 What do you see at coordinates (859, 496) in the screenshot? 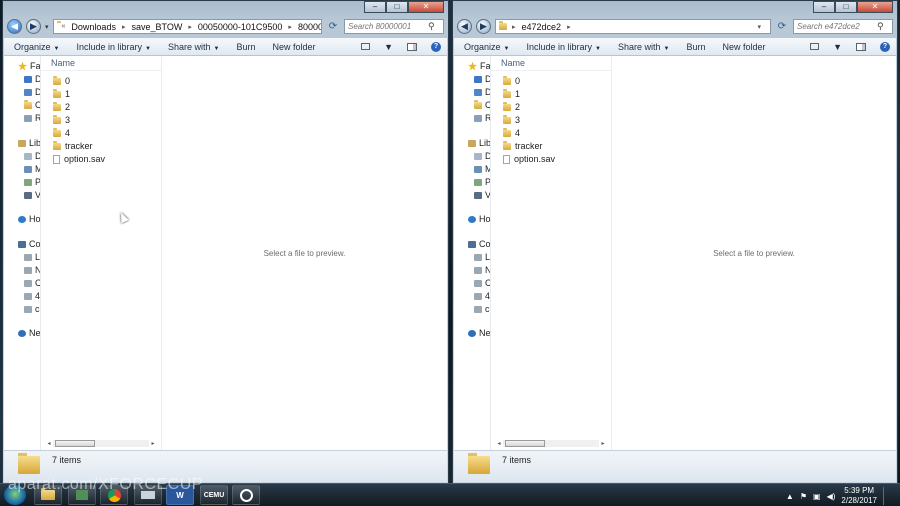
I see `clock: 5:39 PM 2/28/2017` at bounding box center [859, 496].